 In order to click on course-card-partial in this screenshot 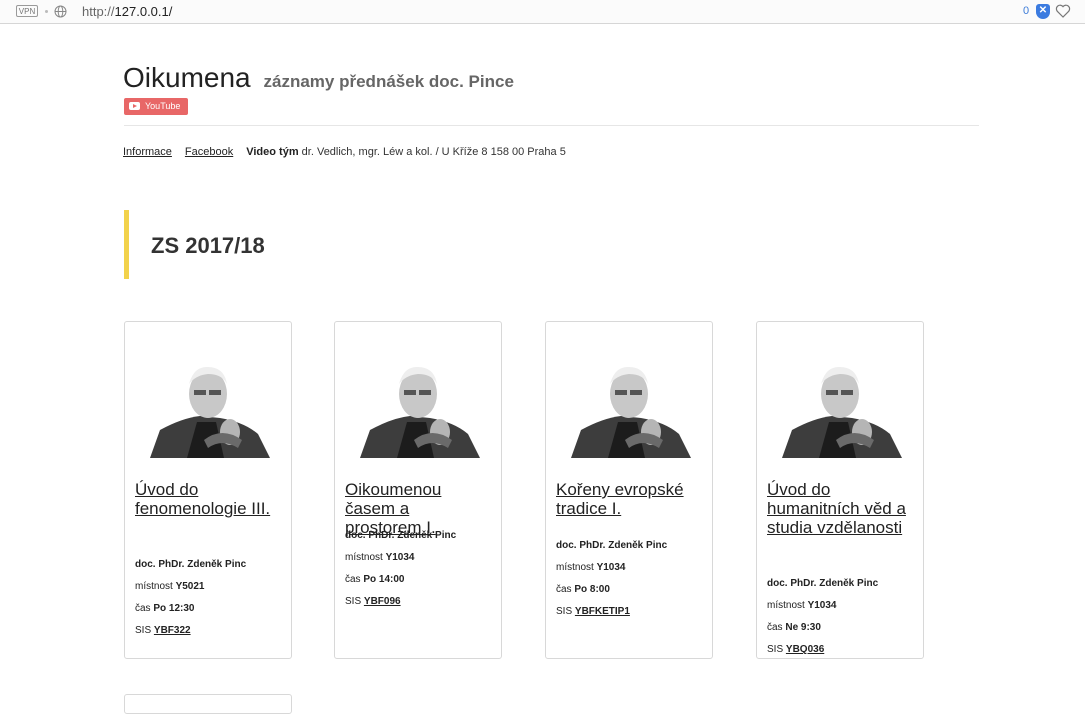, I will do `click(208, 704)`.